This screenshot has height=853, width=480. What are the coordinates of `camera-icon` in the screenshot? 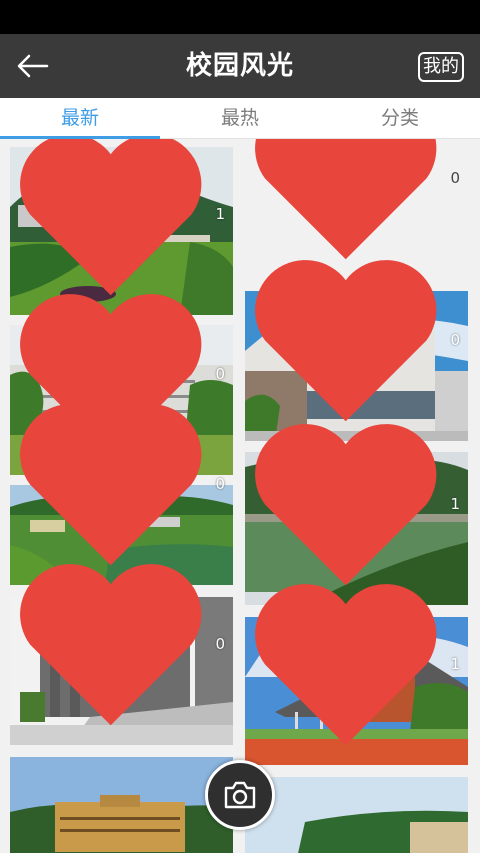 It's located at (240, 795).